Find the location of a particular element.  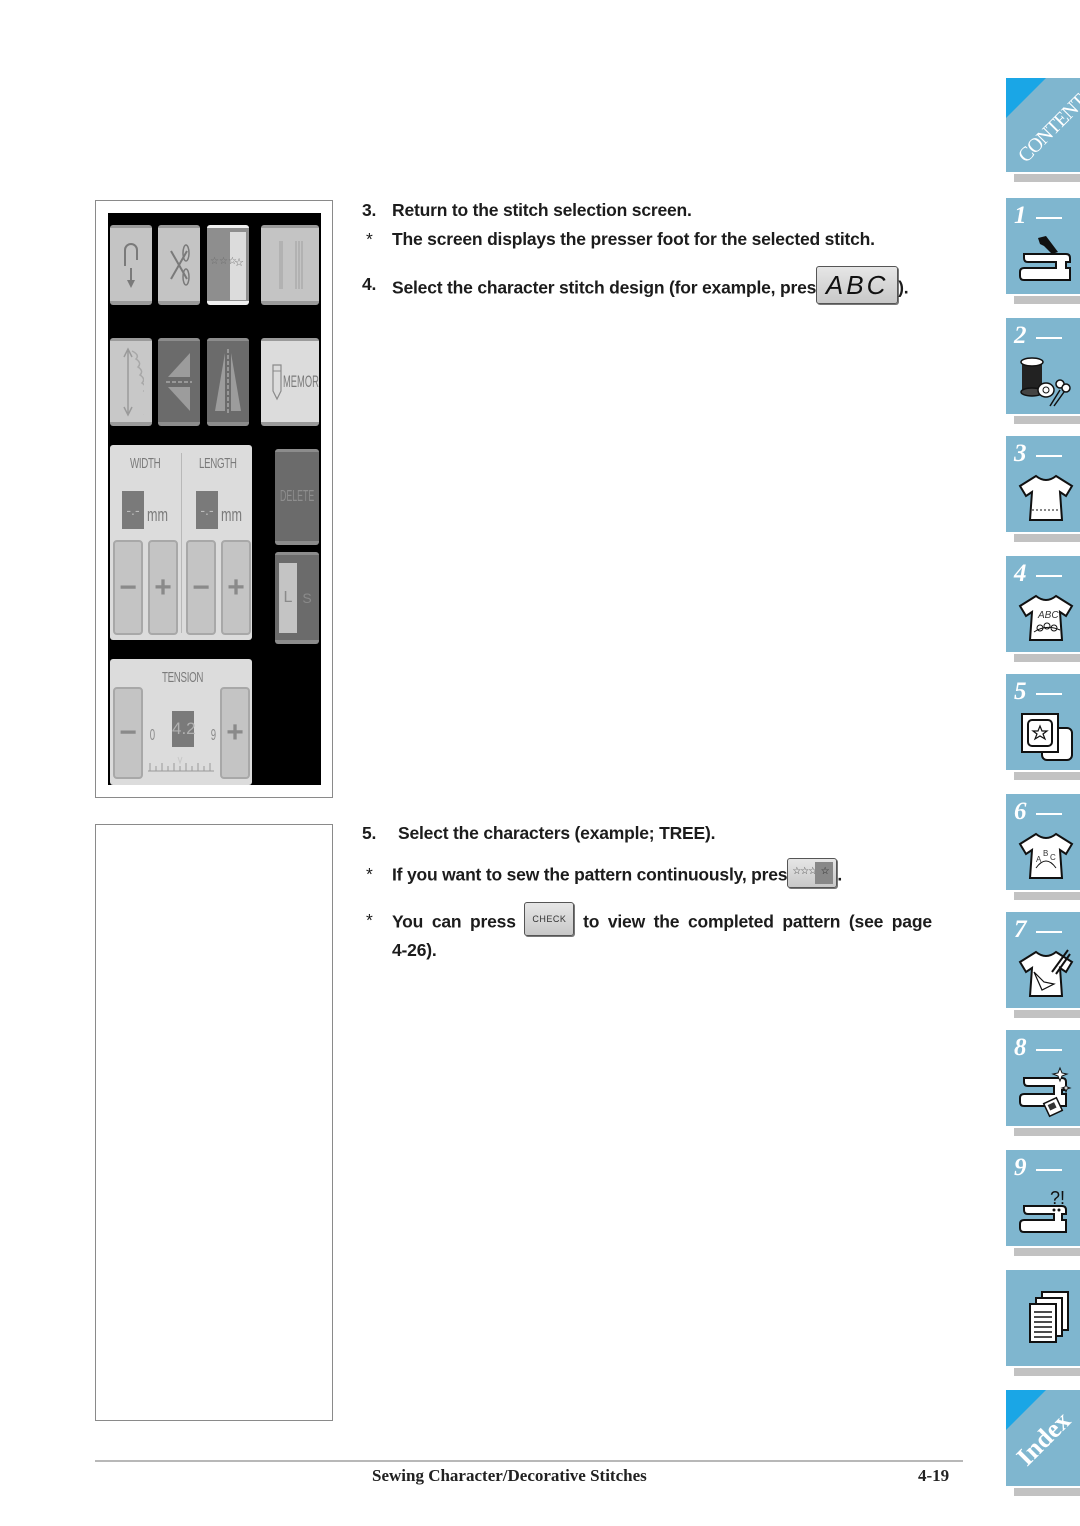

note-text-after: . is located at coordinates (840, 874).